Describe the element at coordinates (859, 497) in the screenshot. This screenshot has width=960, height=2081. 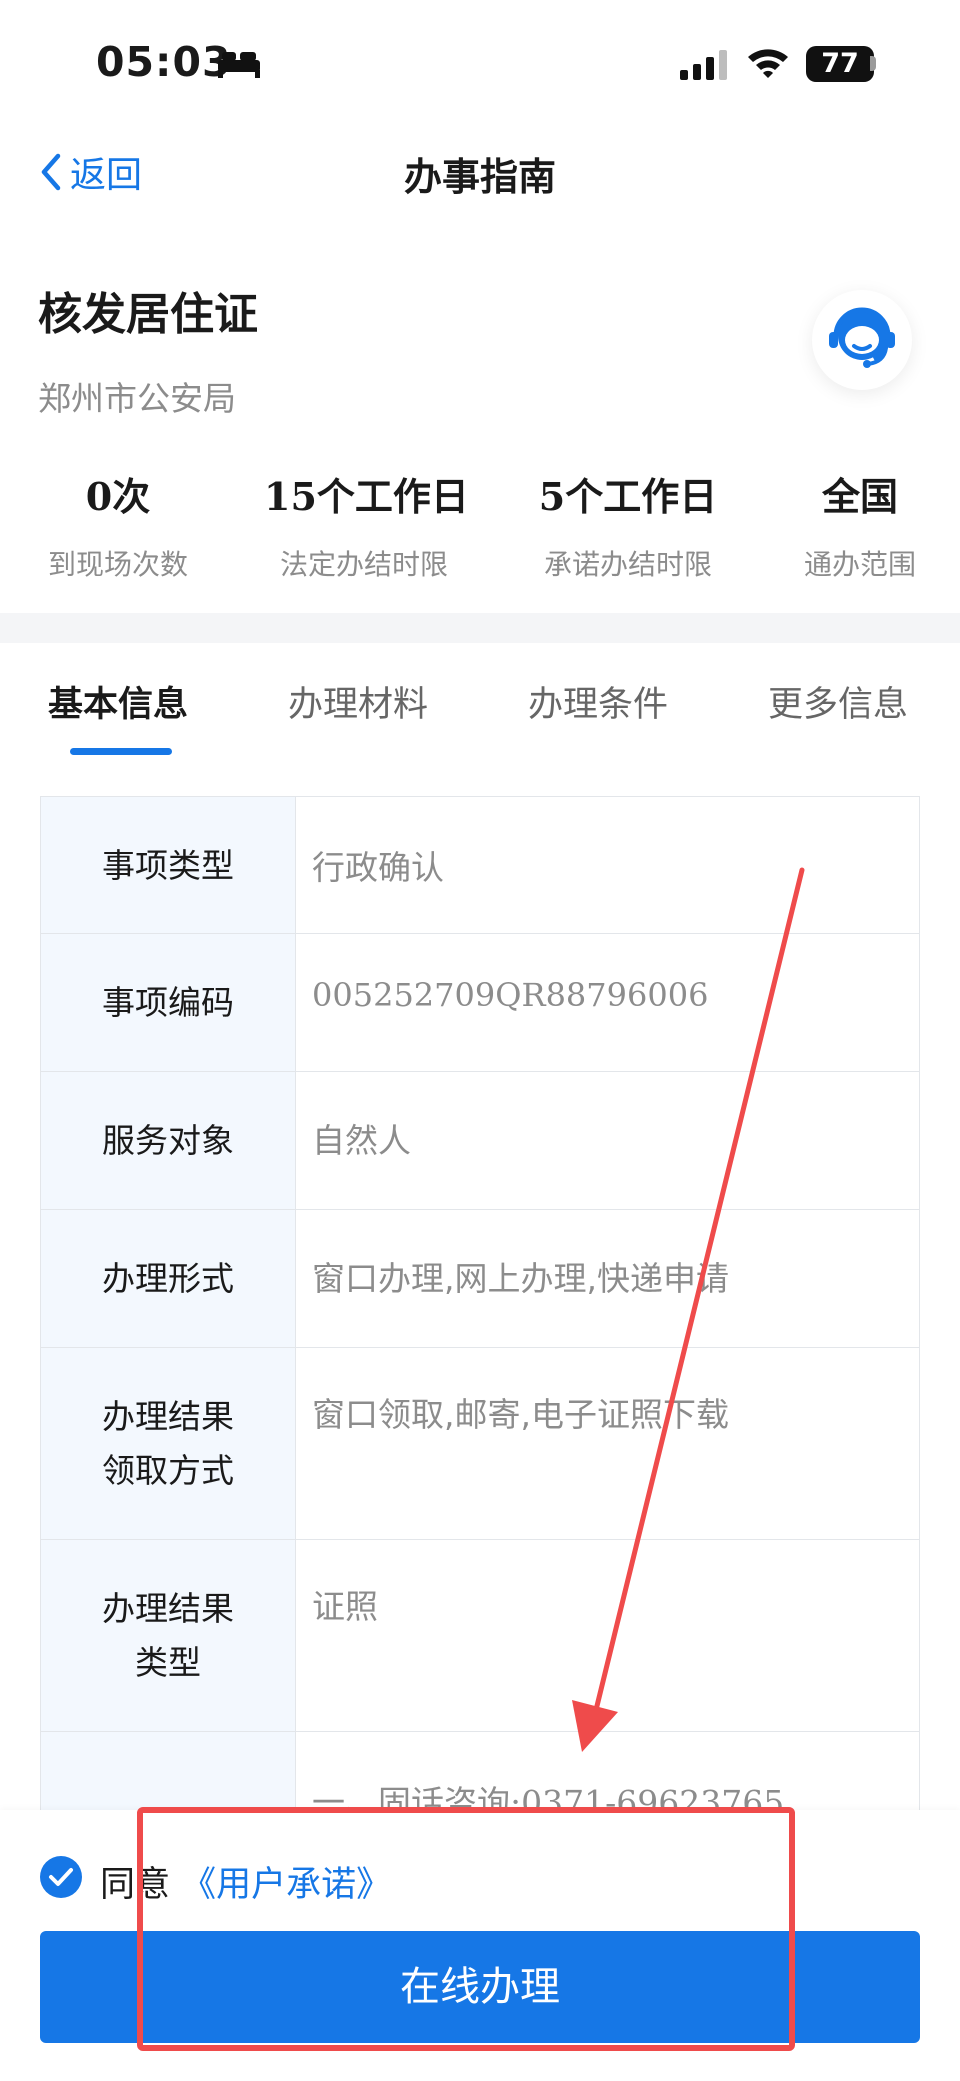
I see `stat-value: 全国` at that location.